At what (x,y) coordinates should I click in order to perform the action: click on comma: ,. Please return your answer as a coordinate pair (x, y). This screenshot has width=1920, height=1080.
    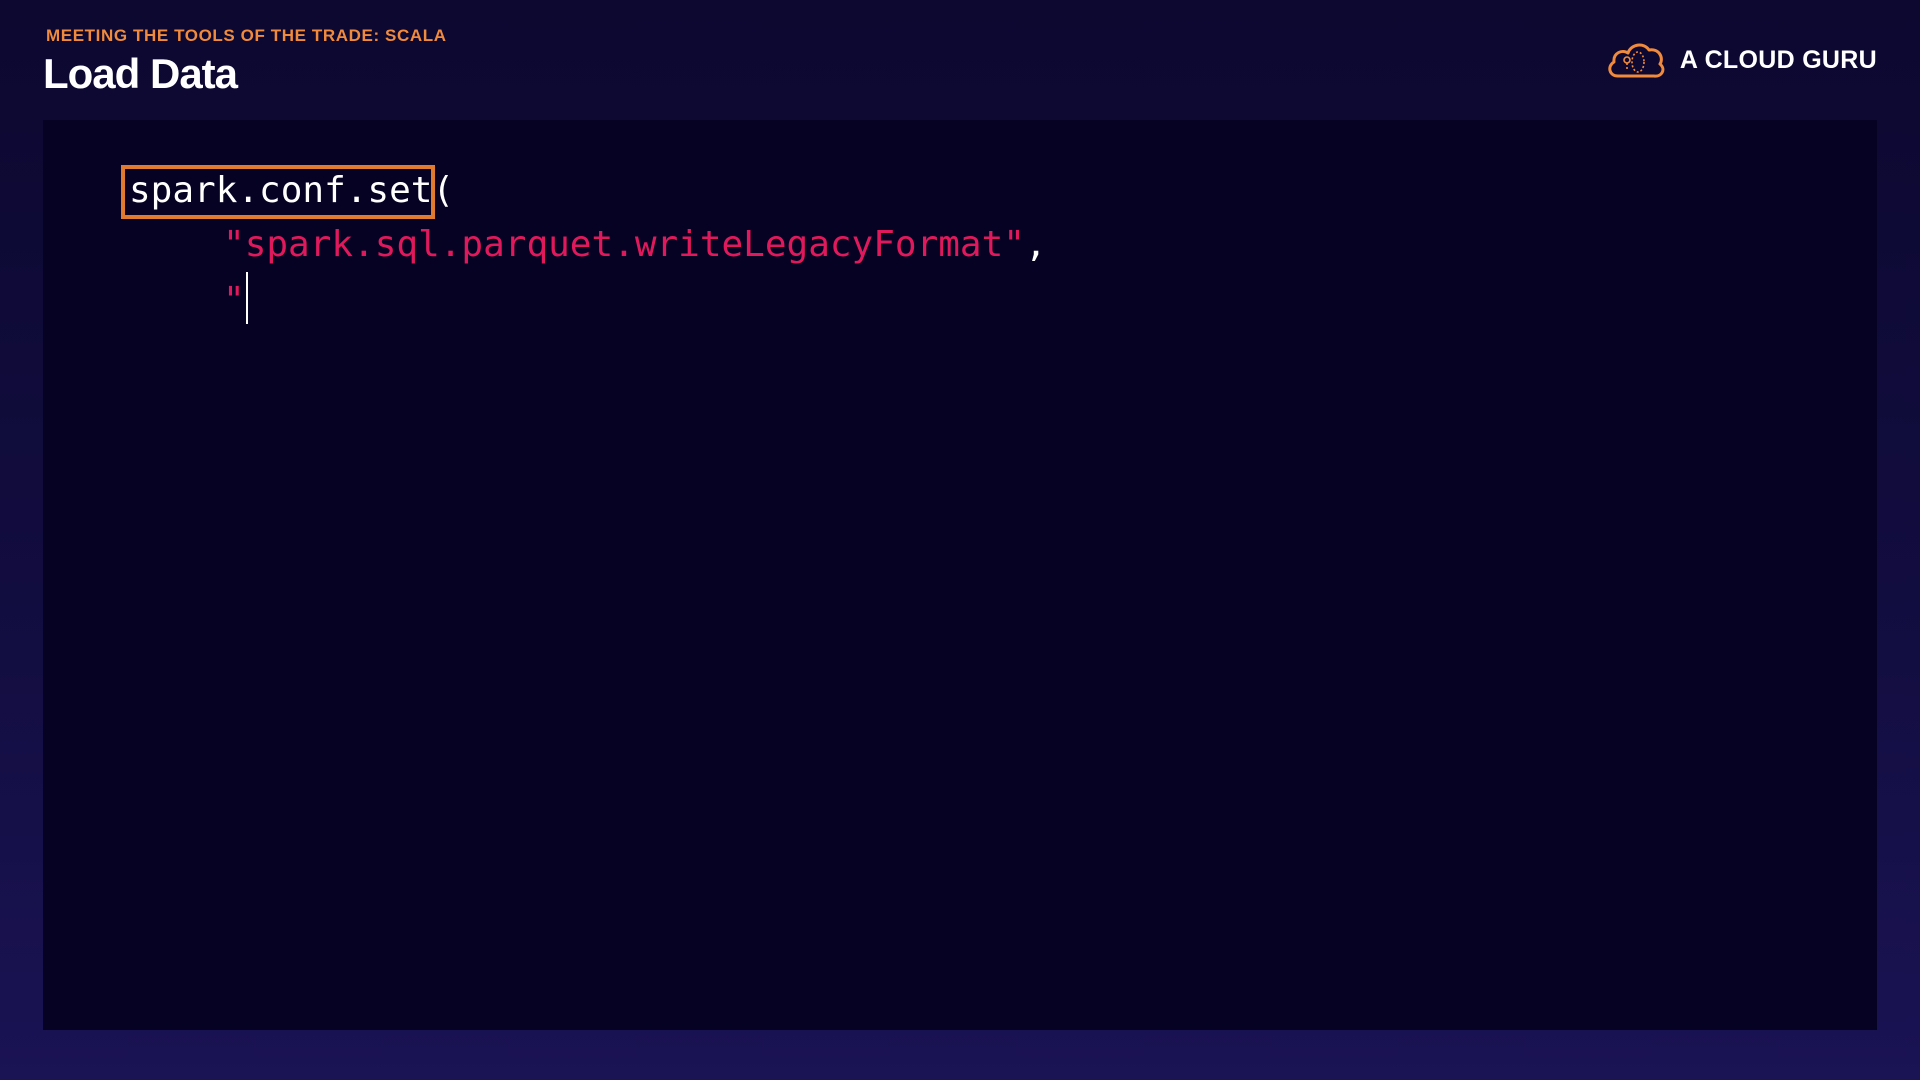
    Looking at the image, I should click on (1035, 244).